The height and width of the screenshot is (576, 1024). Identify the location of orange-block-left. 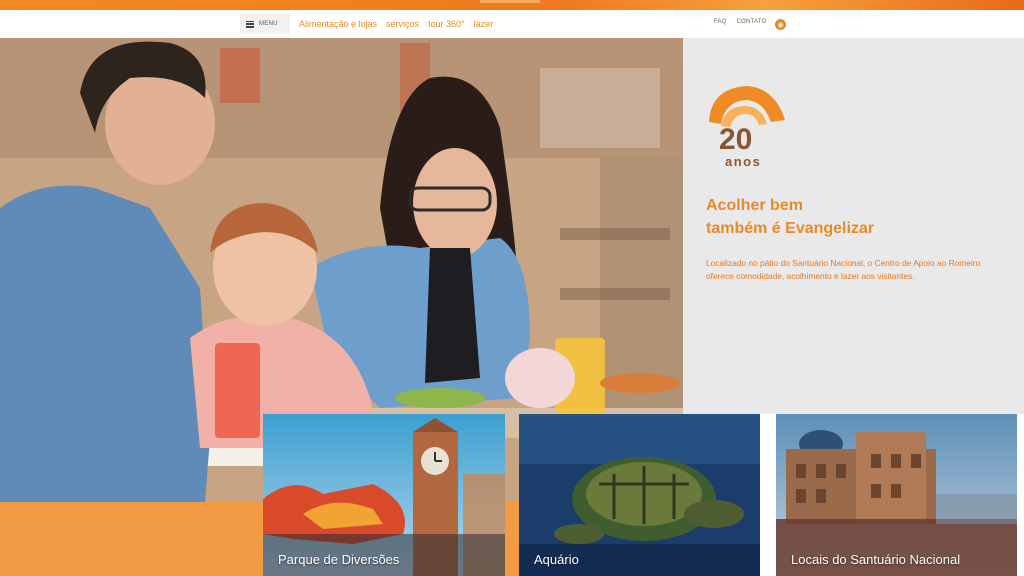
(131, 539).